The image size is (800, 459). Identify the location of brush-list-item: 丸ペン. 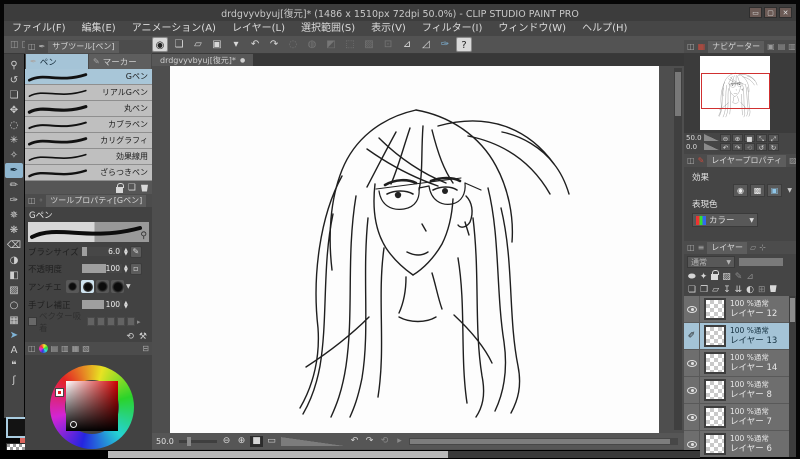
(88, 109).